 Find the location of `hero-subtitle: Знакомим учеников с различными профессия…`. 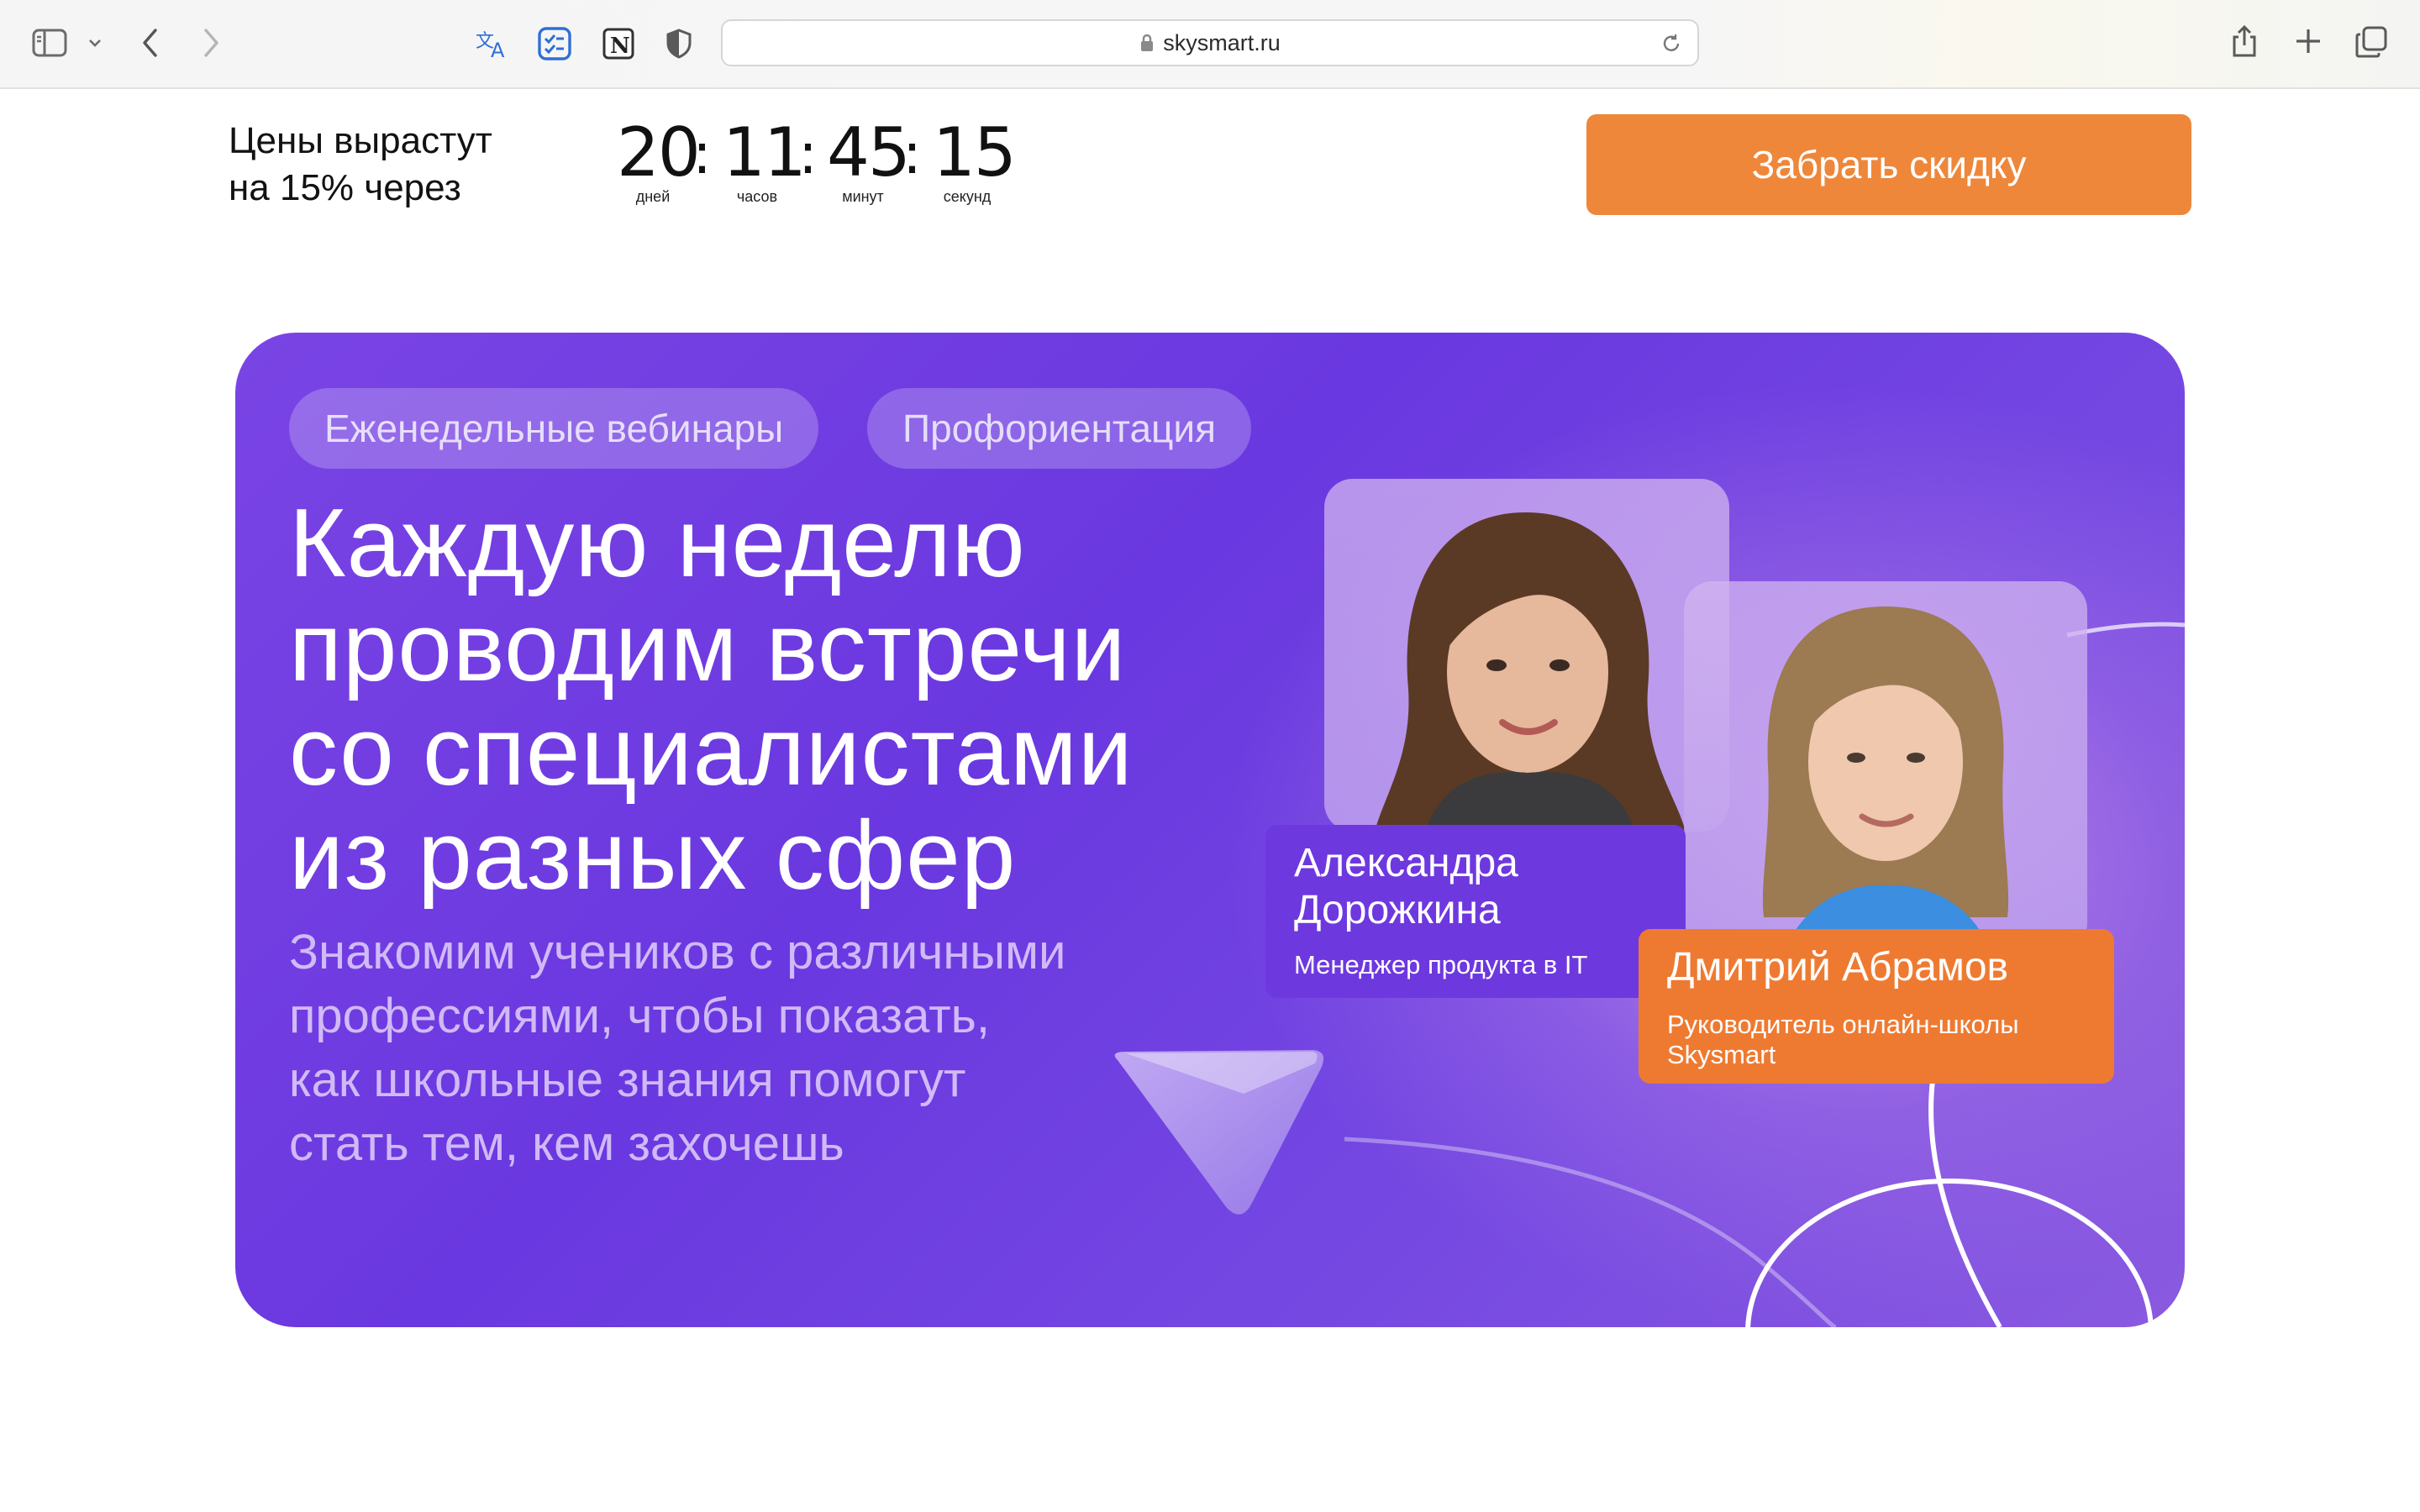

hero-subtitle: Знакомим учеников с различными профессия… is located at coordinates (772, 1048).